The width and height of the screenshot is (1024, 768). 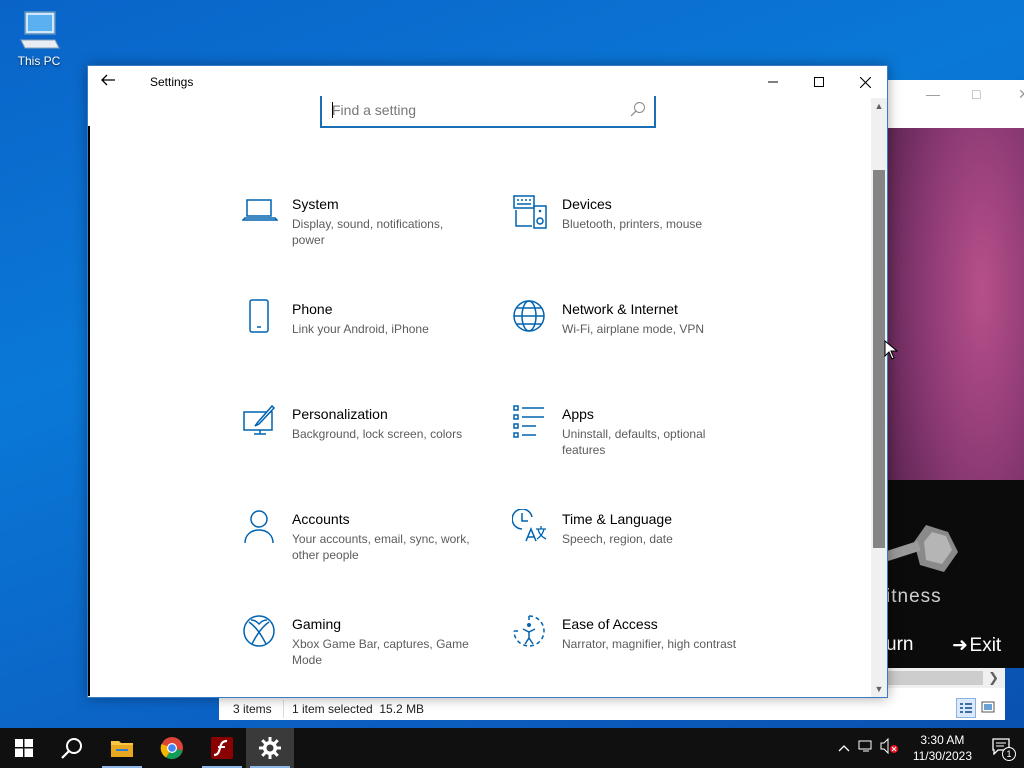 What do you see at coordinates (587, 204) in the screenshot?
I see `category-title: Devices` at bounding box center [587, 204].